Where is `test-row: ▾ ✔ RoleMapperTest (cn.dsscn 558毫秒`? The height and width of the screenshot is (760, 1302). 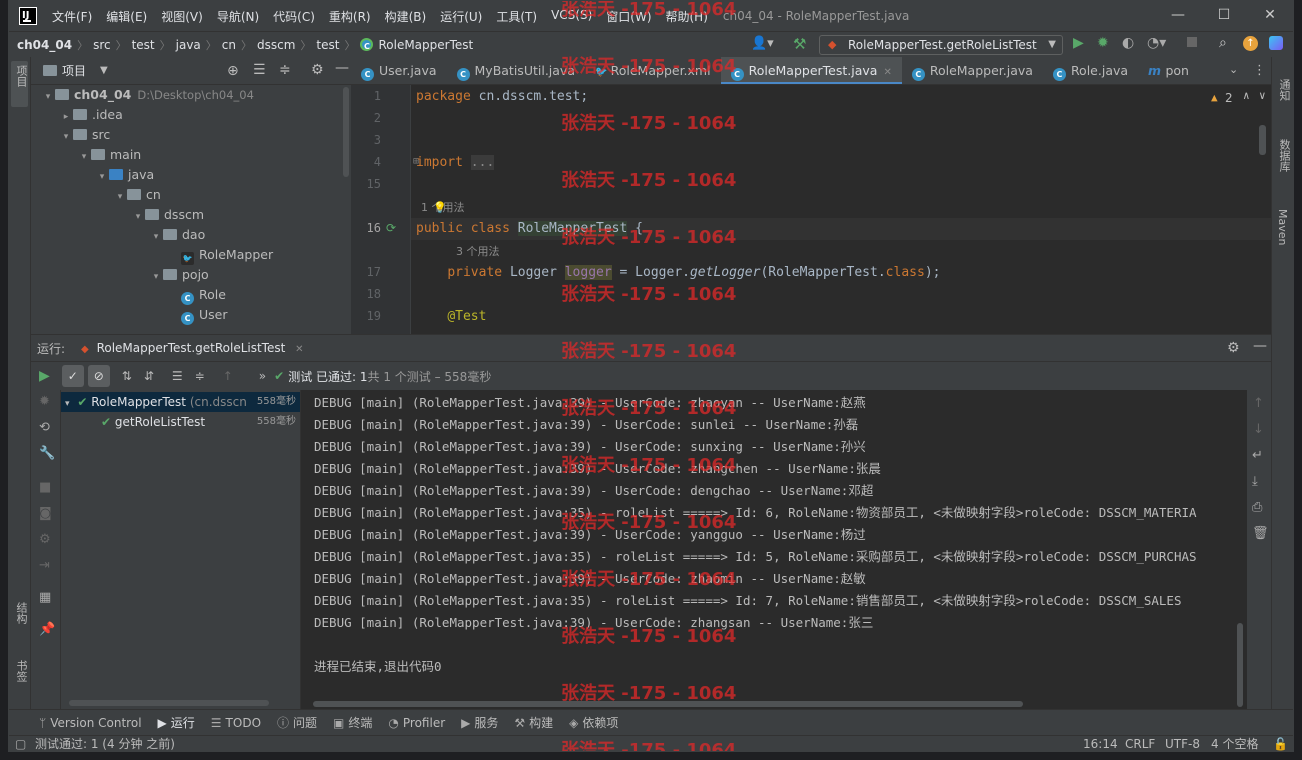
test-row: ▾ ✔ RoleMapperTest (cn.dsscn 558毫秒 is located at coordinates (180, 402).